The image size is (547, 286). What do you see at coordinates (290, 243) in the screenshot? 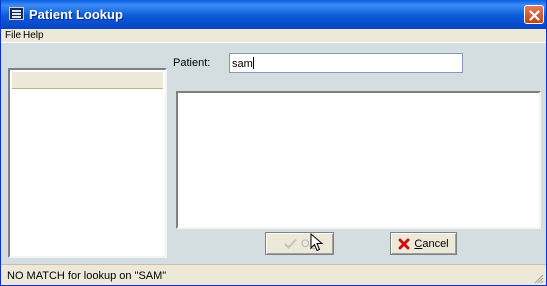
I see `checkmark-icon` at bounding box center [290, 243].